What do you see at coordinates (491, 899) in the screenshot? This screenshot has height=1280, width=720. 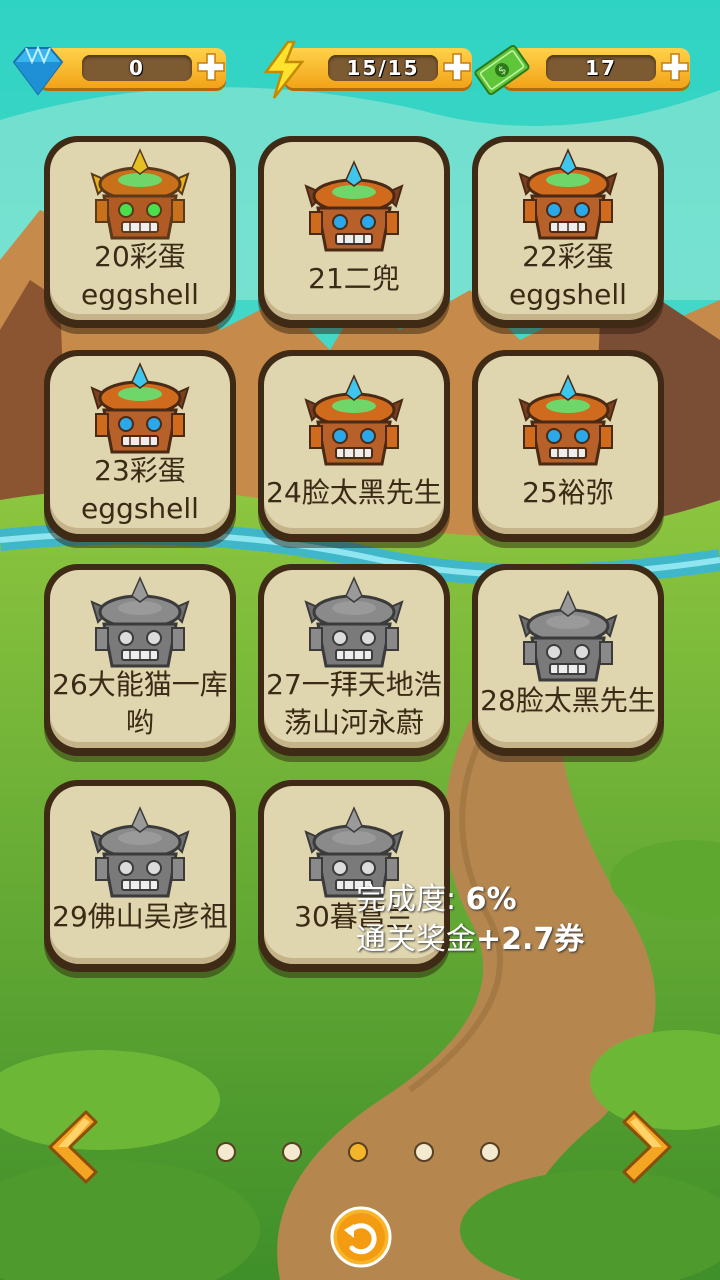 I see `completion-value: 6%` at bounding box center [491, 899].